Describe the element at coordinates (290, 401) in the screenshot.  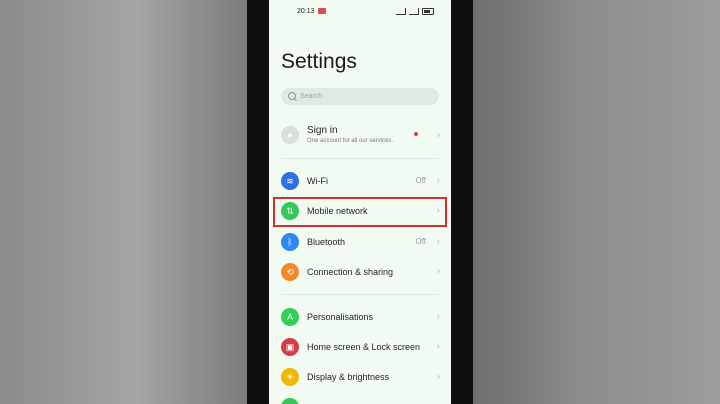
I see `next-item-icon` at that location.